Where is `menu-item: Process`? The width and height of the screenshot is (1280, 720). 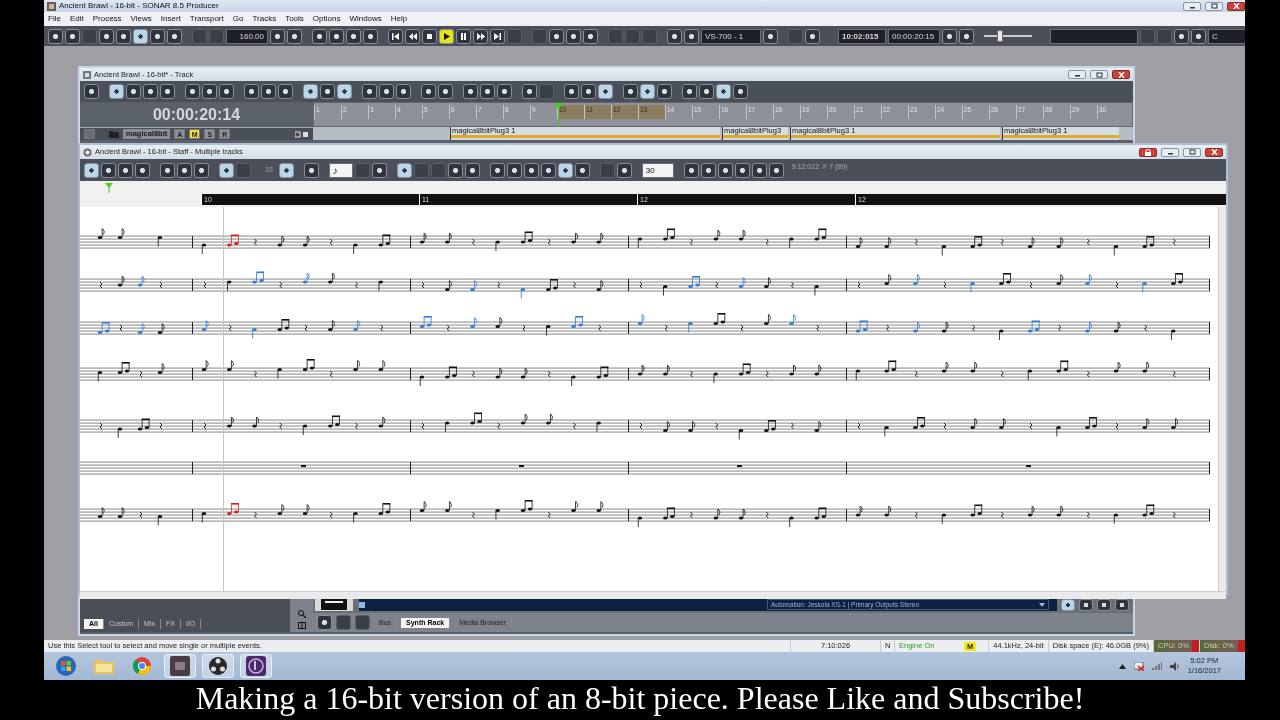
menu-item: Process is located at coordinates (107, 19).